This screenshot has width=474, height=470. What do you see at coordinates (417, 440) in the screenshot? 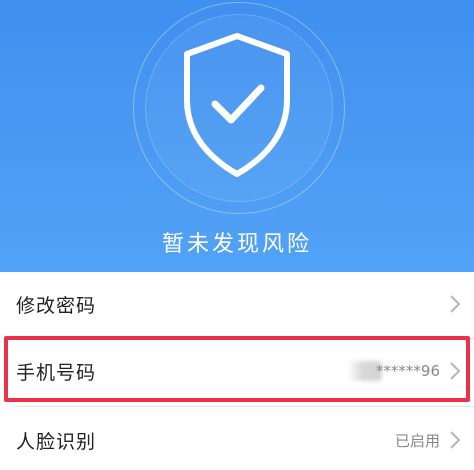
I see `list-item-value: 已启用` at bounding box center [417, 440].